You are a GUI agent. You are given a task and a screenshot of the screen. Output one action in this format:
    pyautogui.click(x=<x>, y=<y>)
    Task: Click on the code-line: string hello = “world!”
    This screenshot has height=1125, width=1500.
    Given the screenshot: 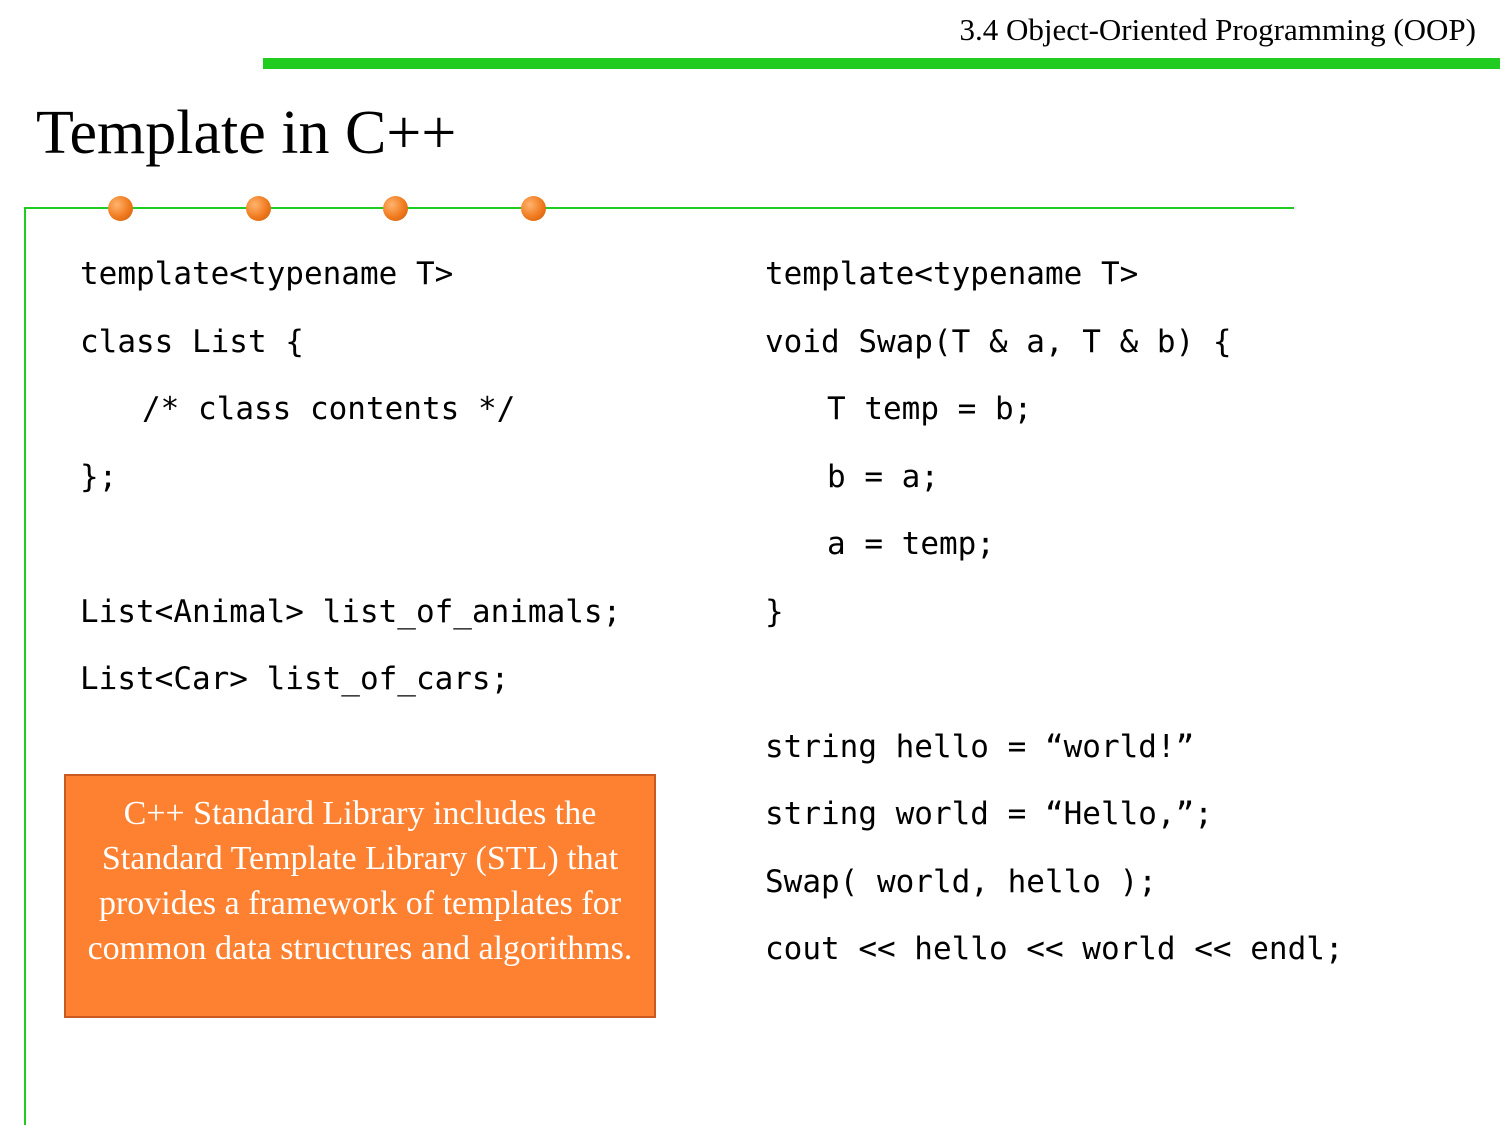 What is the action you would take?
    pyautogui.click(x=980, y=746)
    